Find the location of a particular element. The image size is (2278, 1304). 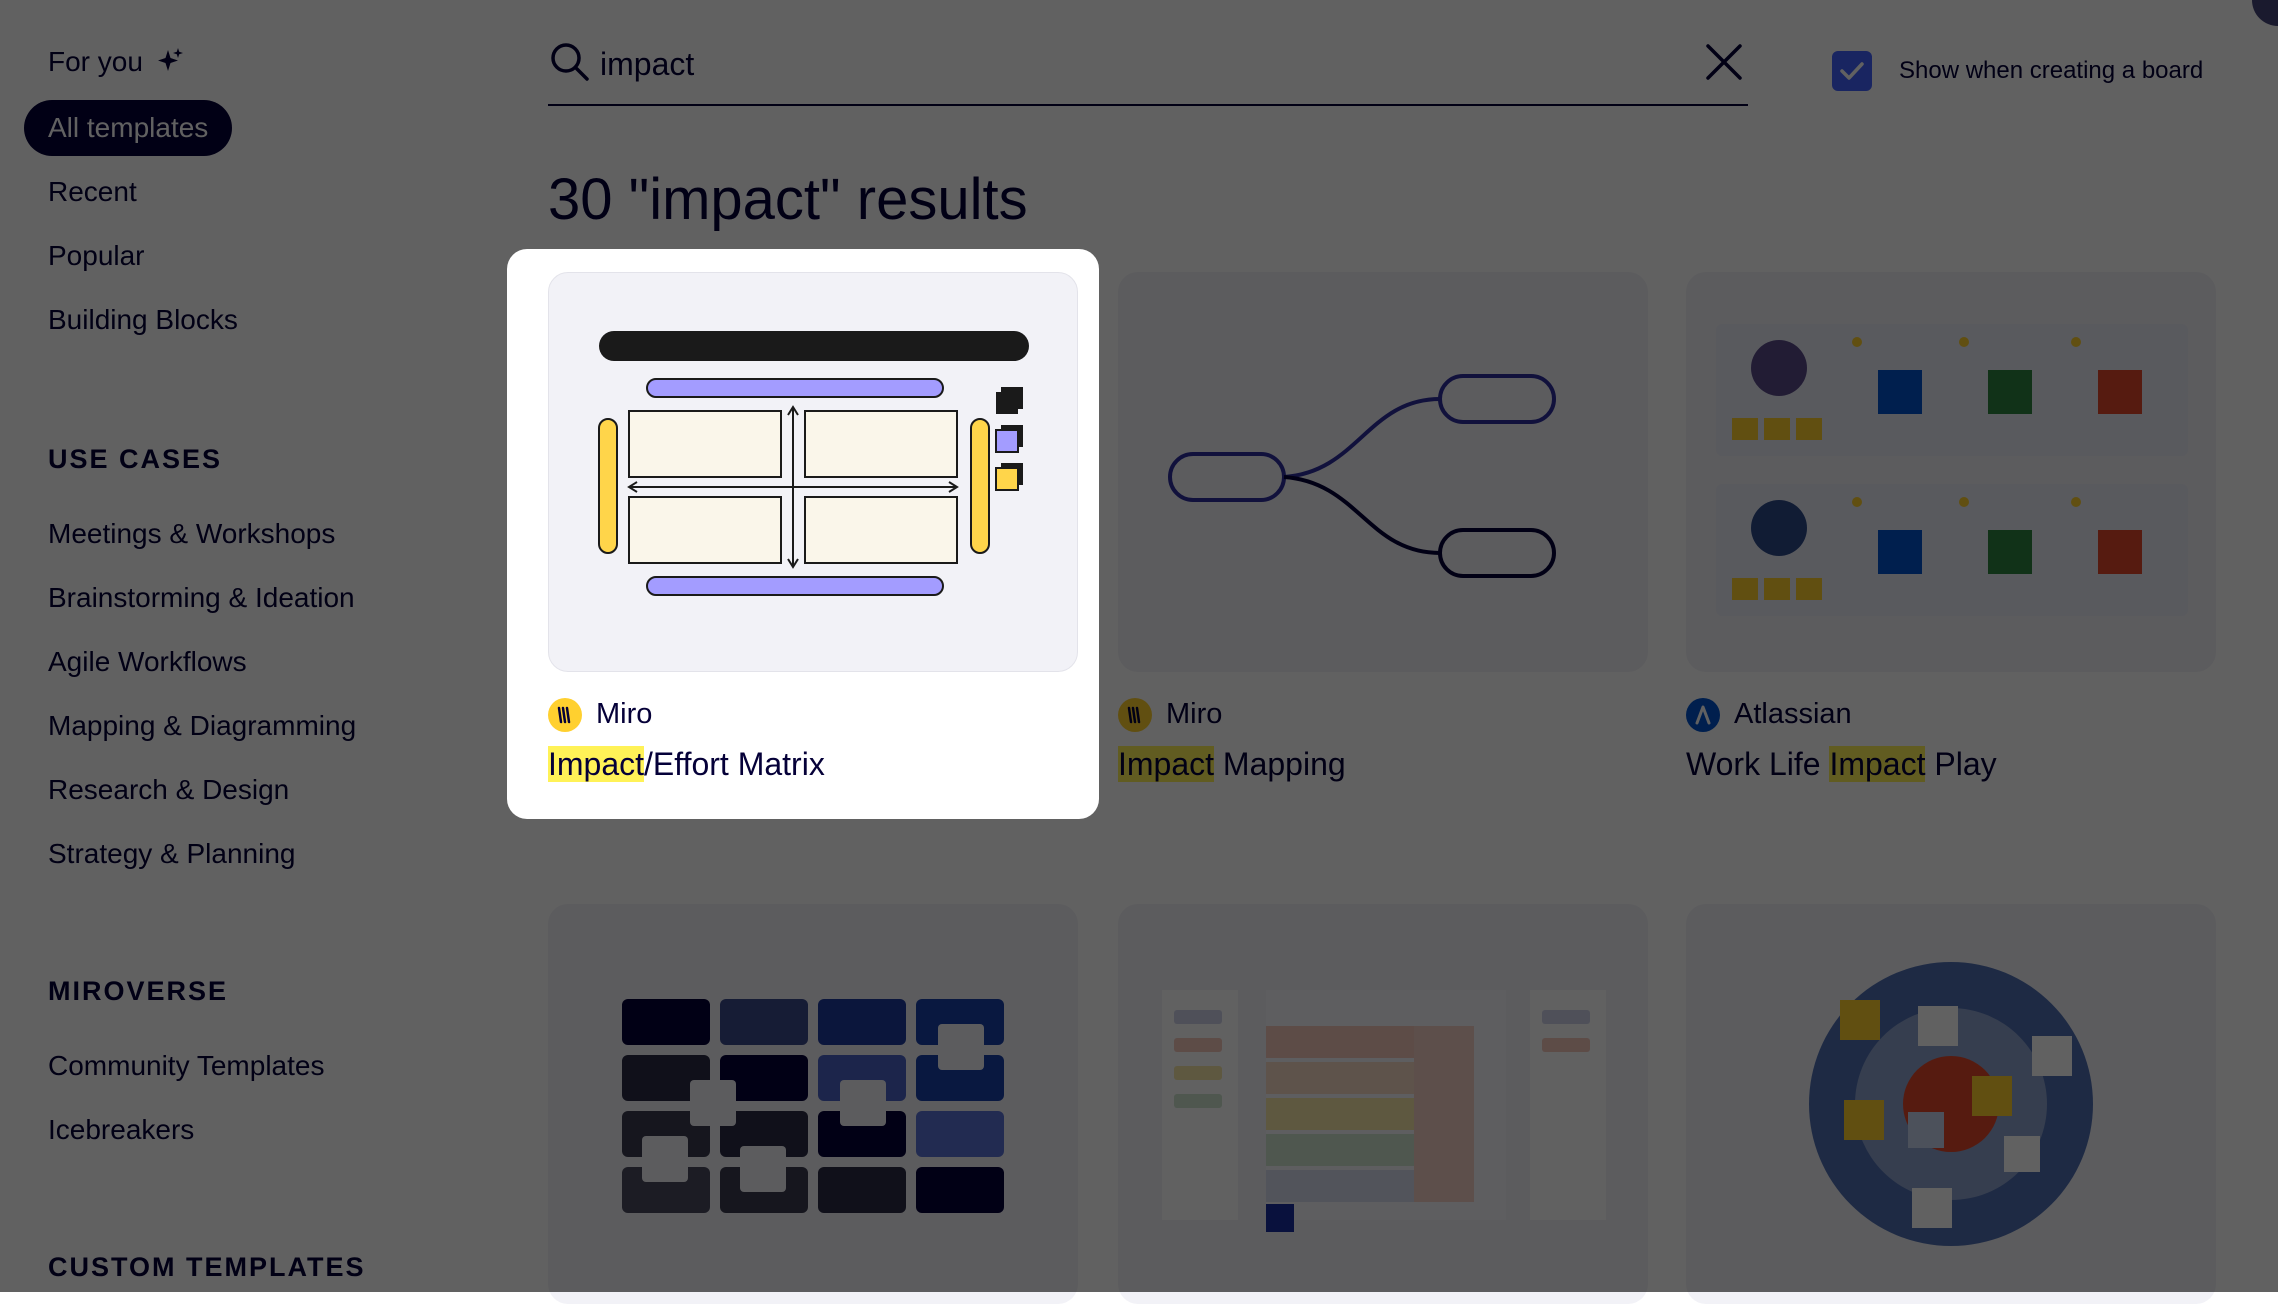

sidebar-item-building-blocks: Building Blocks is located at coordinates (143, 320).